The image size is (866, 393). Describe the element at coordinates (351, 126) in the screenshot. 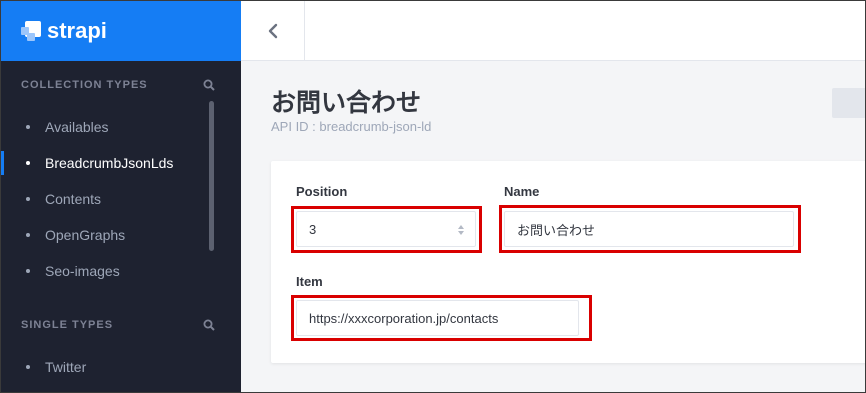

I see `api-id: API ID : breadcrumb-json-ld` at that location.